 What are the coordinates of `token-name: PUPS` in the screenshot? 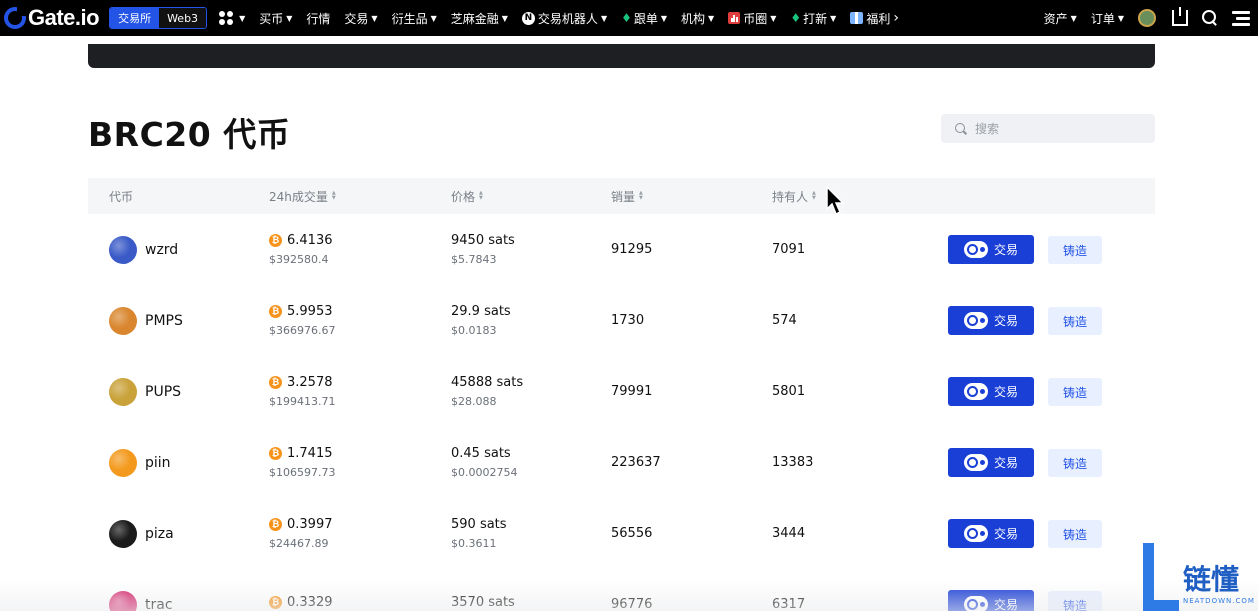 It's located at (163, 391).